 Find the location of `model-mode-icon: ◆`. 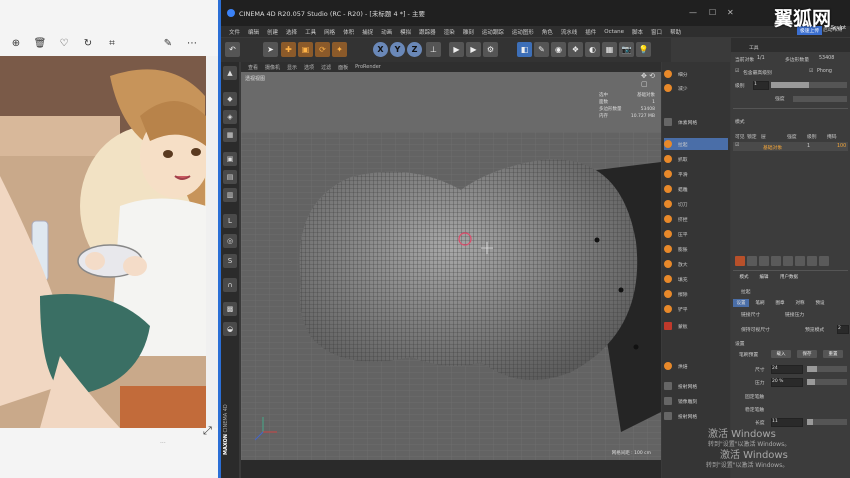

model-mode-icon: ◆ is located at coordinates (230, 99).